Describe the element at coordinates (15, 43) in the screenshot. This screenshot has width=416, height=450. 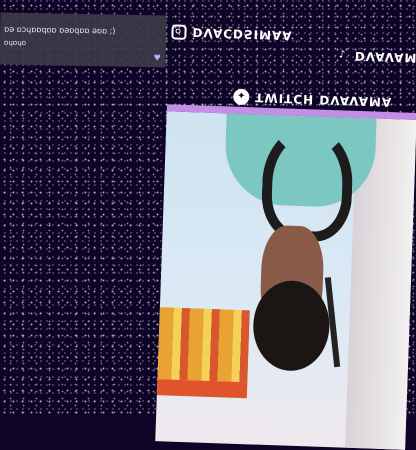
I see `chat-message-subtext: ɒɥɒɥɒ` at that location.